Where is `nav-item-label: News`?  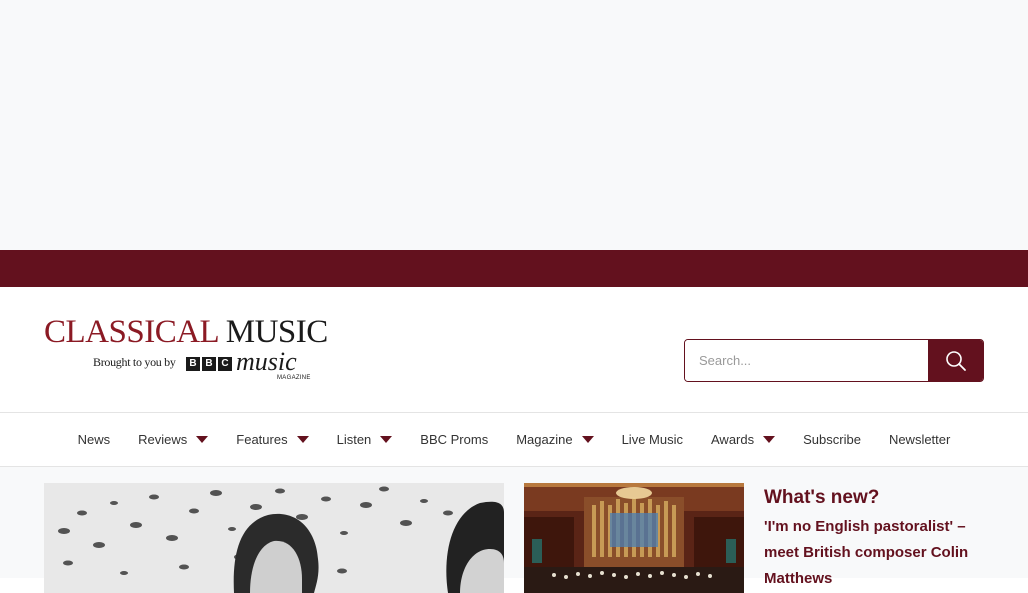 nav-item-label: News is located at coordinates (94, 439).